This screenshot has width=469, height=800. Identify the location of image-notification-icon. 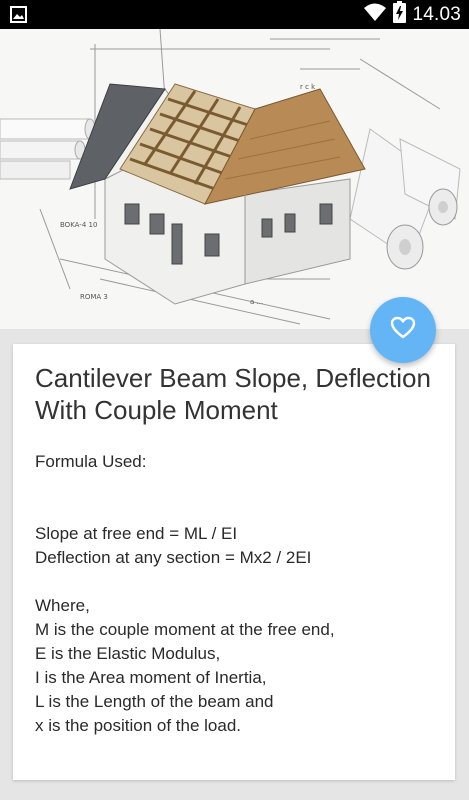
(18, 17).